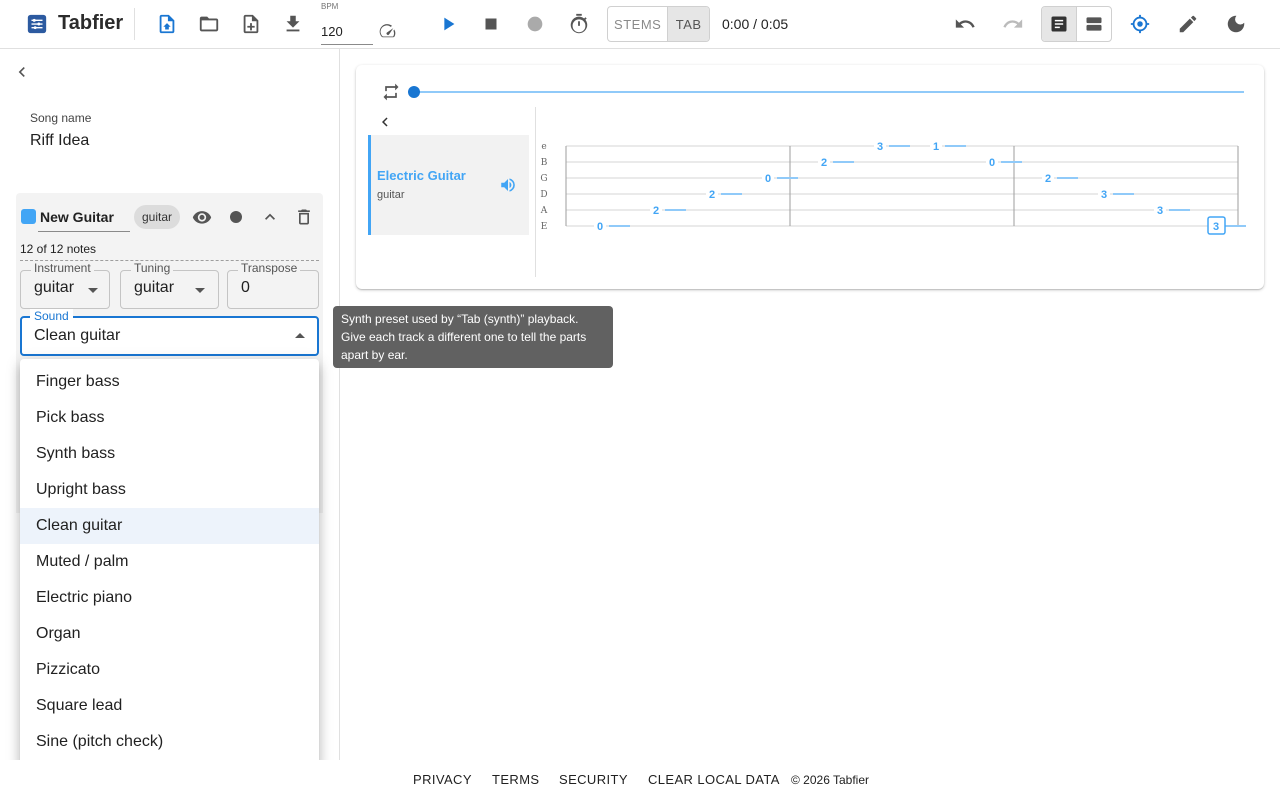 This screenshot has height=800, width=1280. I want to click on mode-toggle-stems: STEMS, so click(638, 24).